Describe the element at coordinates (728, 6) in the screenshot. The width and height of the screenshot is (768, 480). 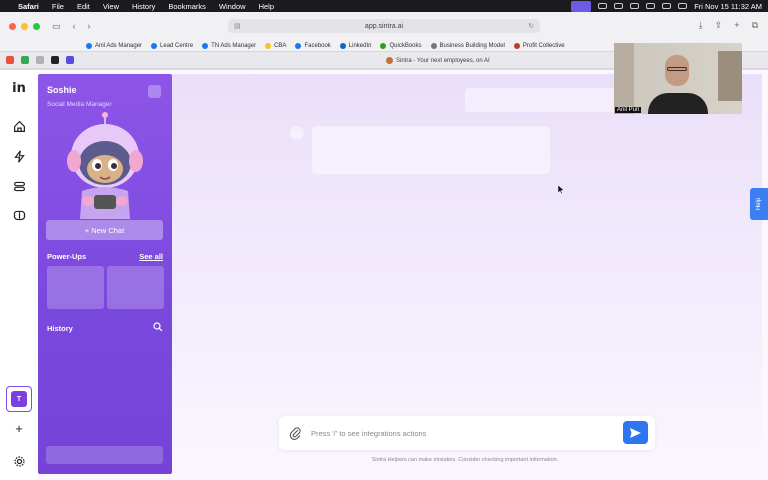
I see `menubar-clock: Fri Nov 15 11:32 AM` at that location.